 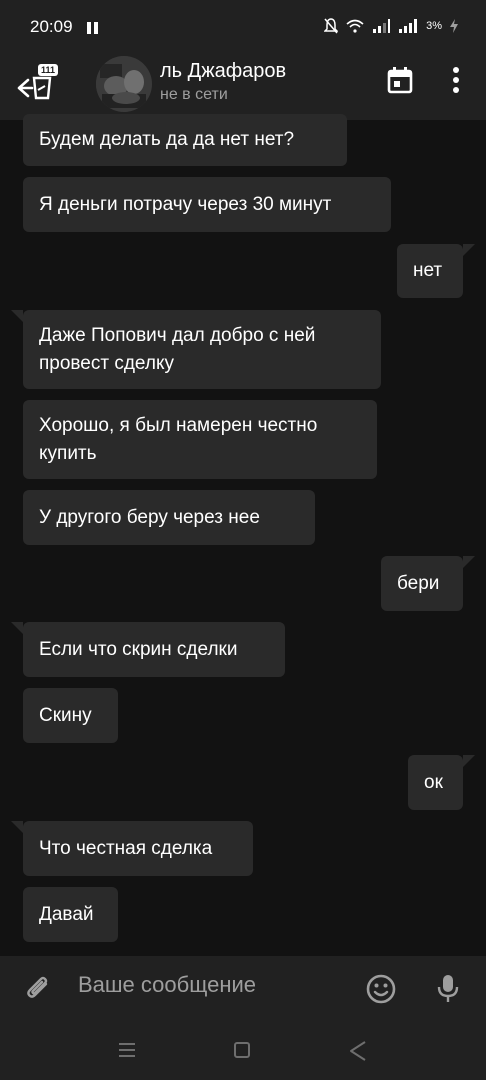 I want to click on back-button: 111, so click(x=40, y=86).